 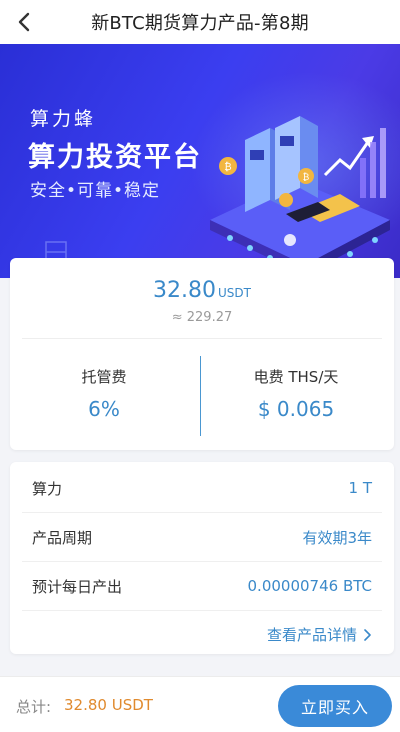 What do you see at coordinates (202, 488) in the screenshot?
I see `detail-row-hashrate: 算力 1 T` at bounding box center [202, 488].